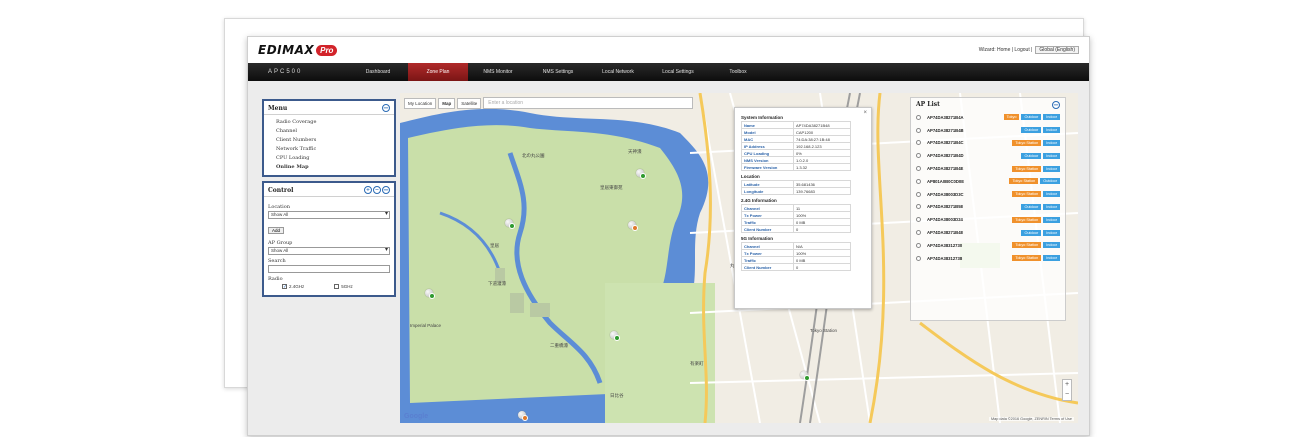 Image resolution: width=1300 pixels, height=437 pixels. What do you see at coordinates (329, 121) in the screenshot?
I see `menu-item-radio-coverage: Radio Coverage` at bounding box center [329, 121].